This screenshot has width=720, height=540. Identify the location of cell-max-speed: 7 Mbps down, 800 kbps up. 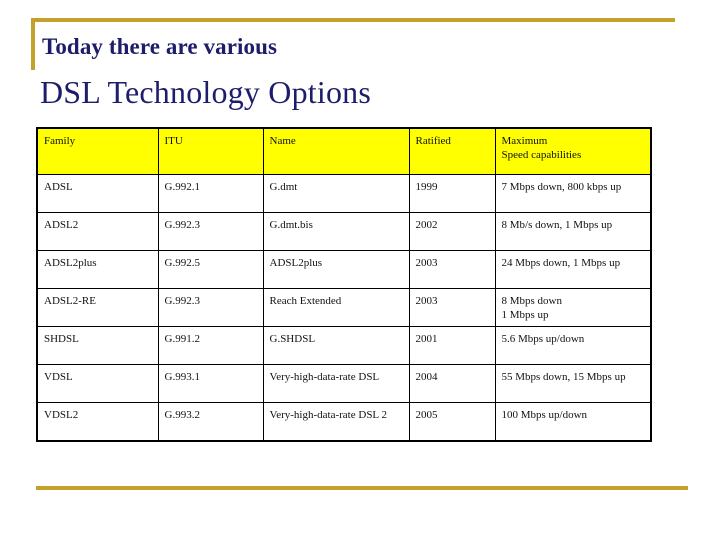
(573, 193).